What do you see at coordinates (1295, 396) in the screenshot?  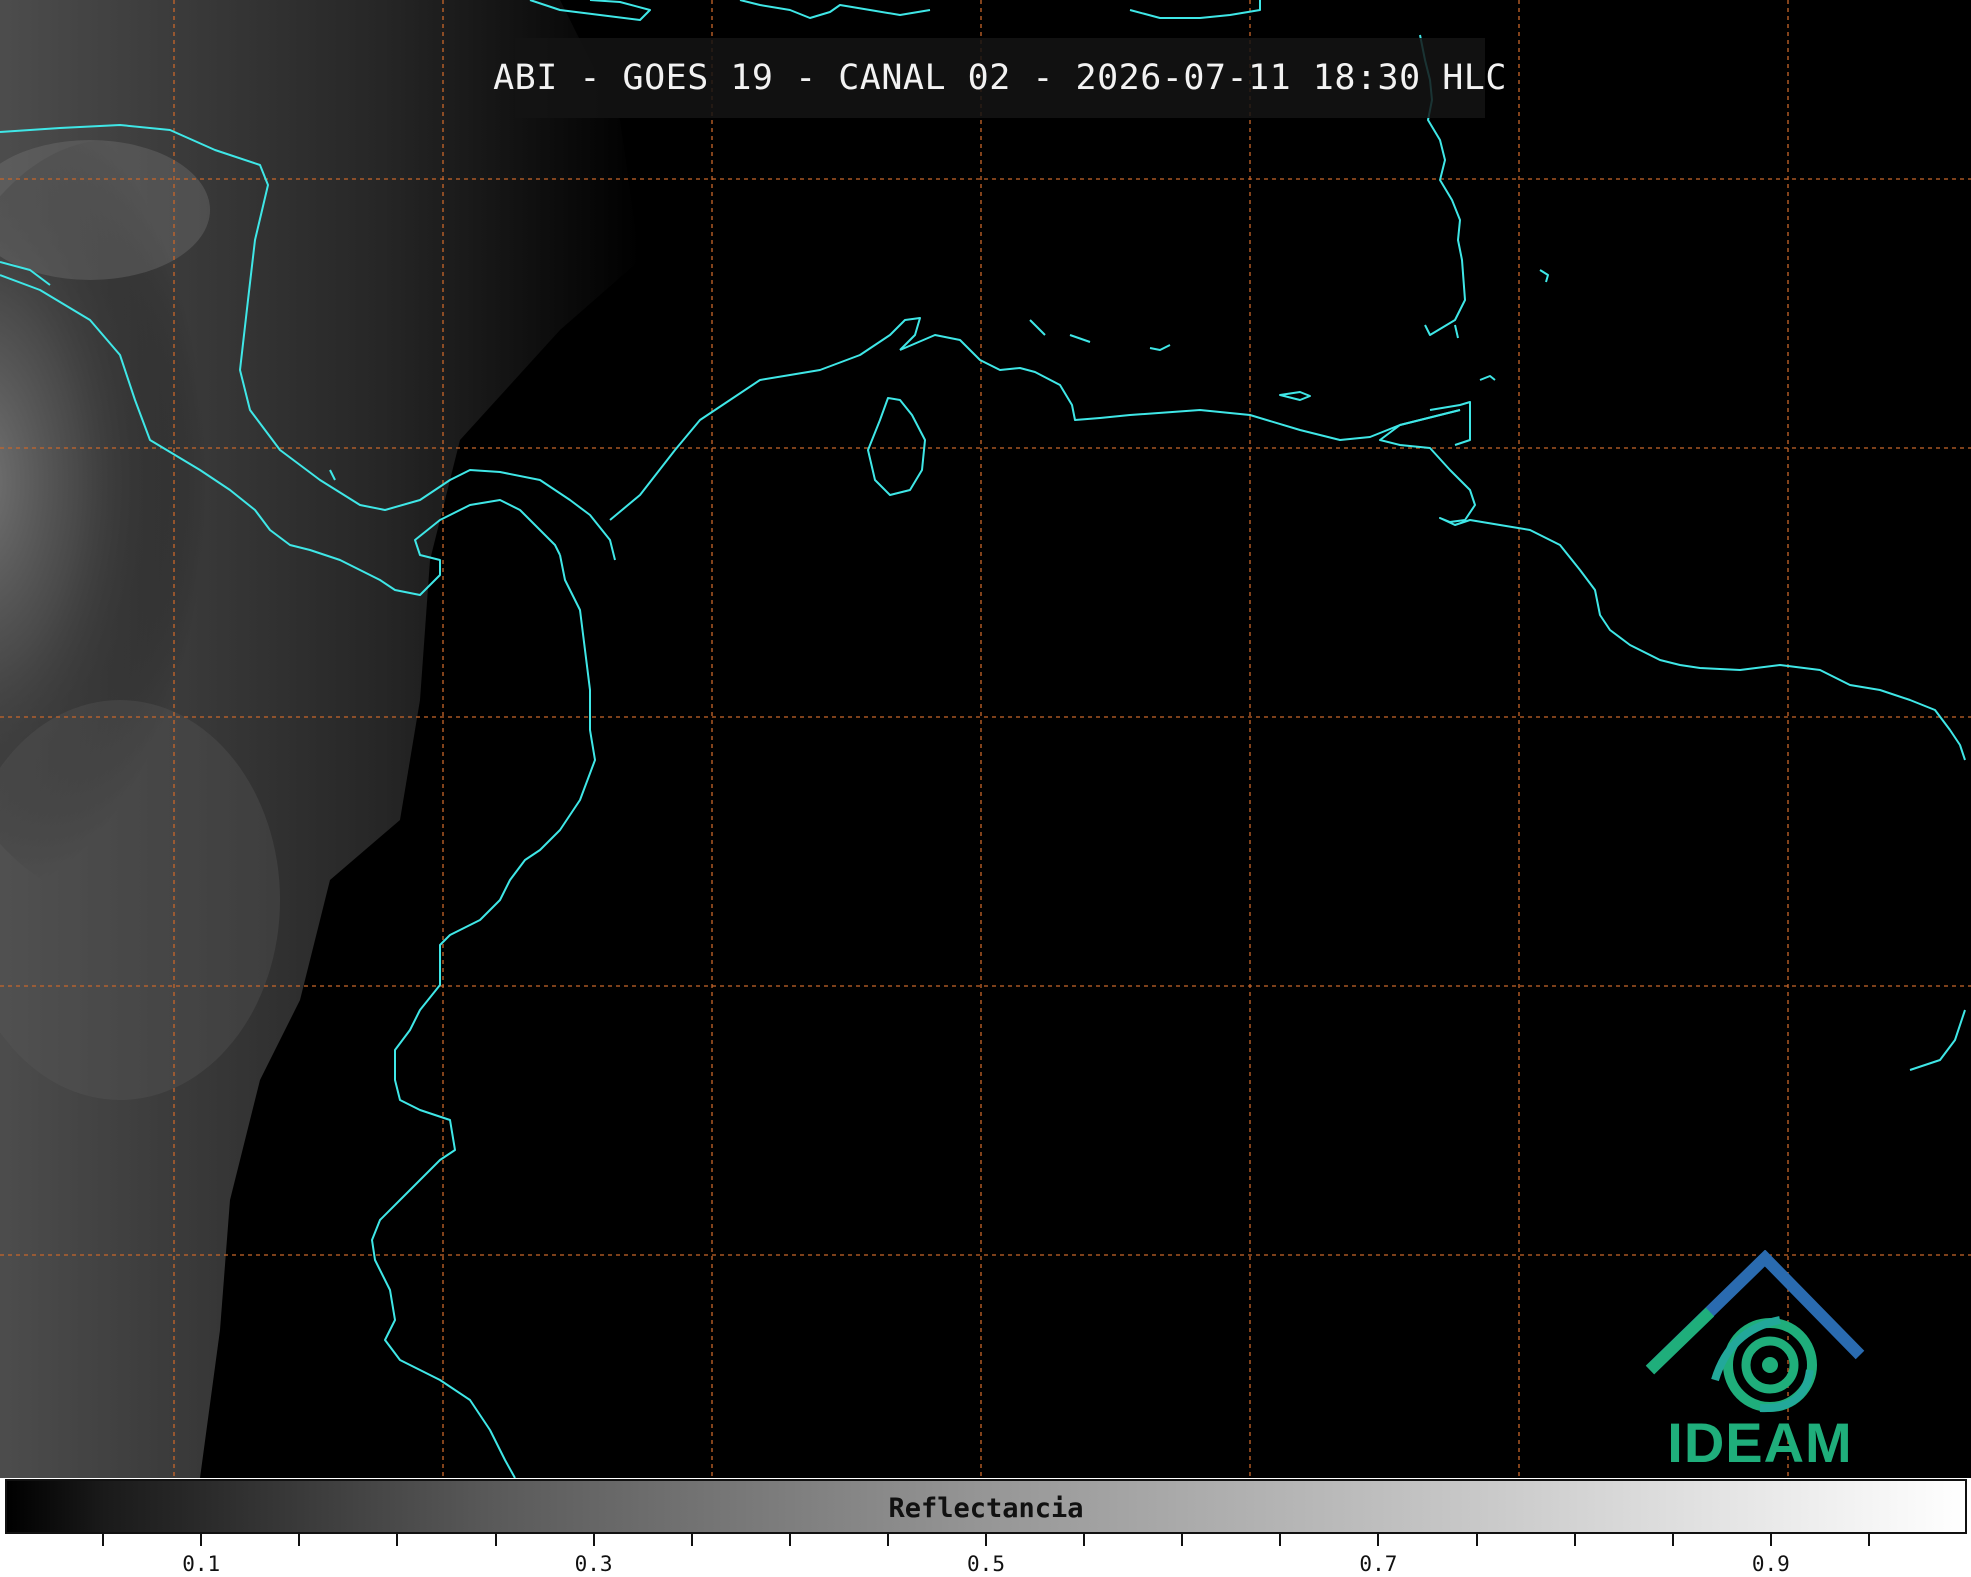 I see `coastline-margarita` at bounding box center [1295, 396].